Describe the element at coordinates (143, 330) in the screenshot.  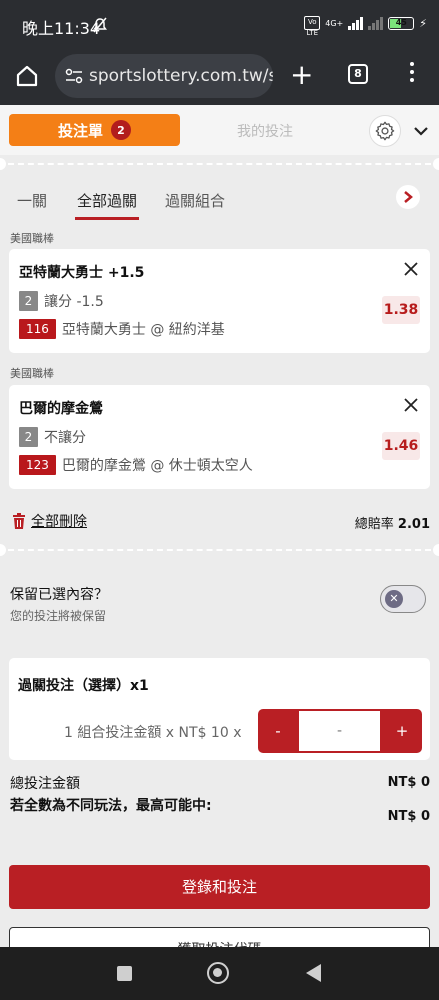
I see `match-name: 亞特蘭大勇士 @ 紐約洋基` at that location.